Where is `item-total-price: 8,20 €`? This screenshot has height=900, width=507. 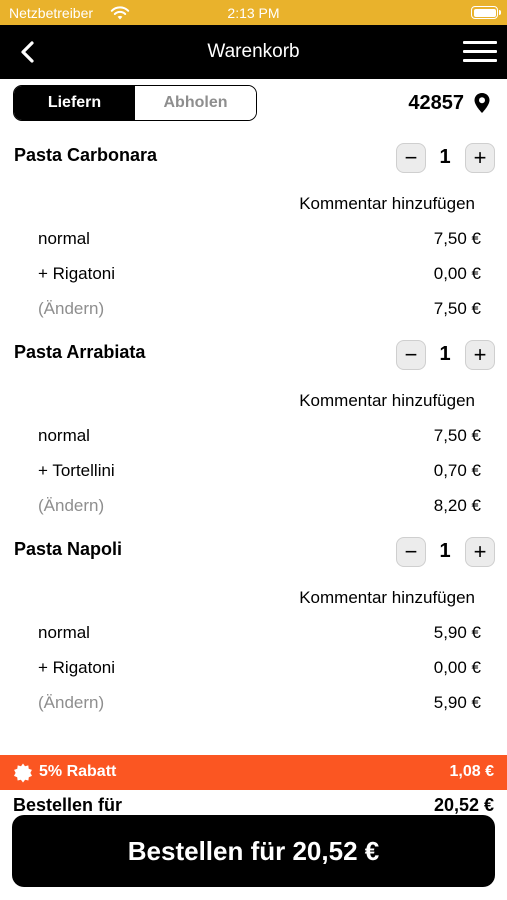 item-total-price: 8,20 € is located at coordinates (457, 505).